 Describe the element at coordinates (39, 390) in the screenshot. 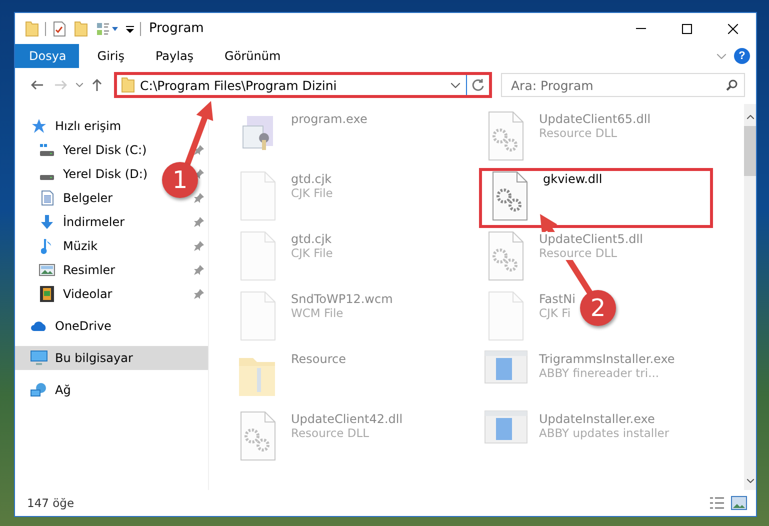

I see `network-icon` at that location.